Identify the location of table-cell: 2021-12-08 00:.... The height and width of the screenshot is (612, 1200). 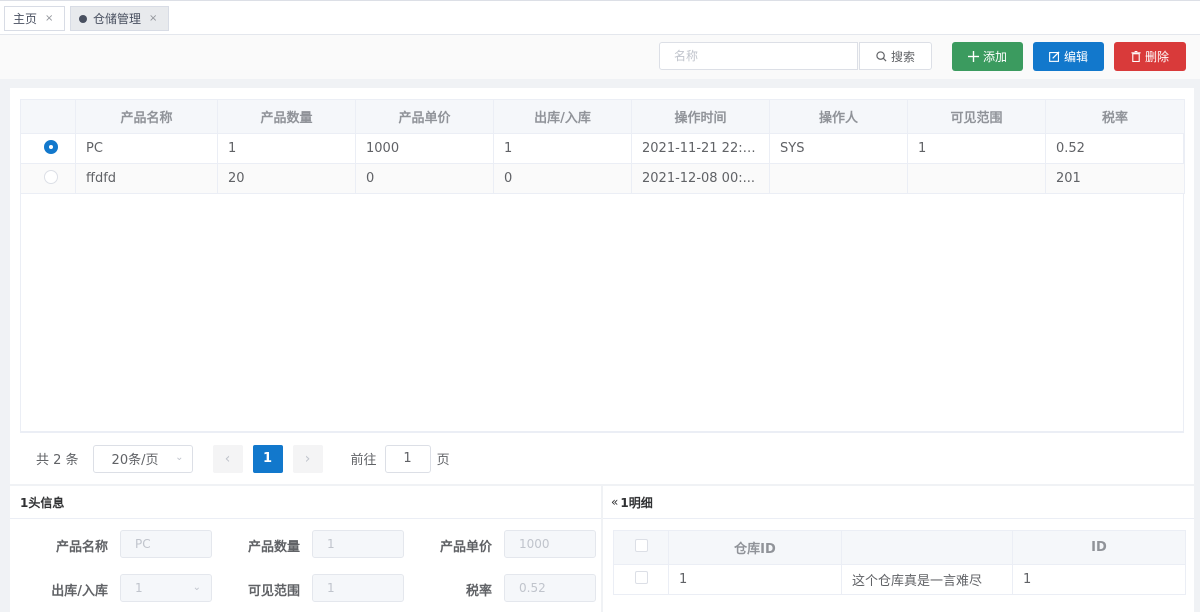
(700, 178).